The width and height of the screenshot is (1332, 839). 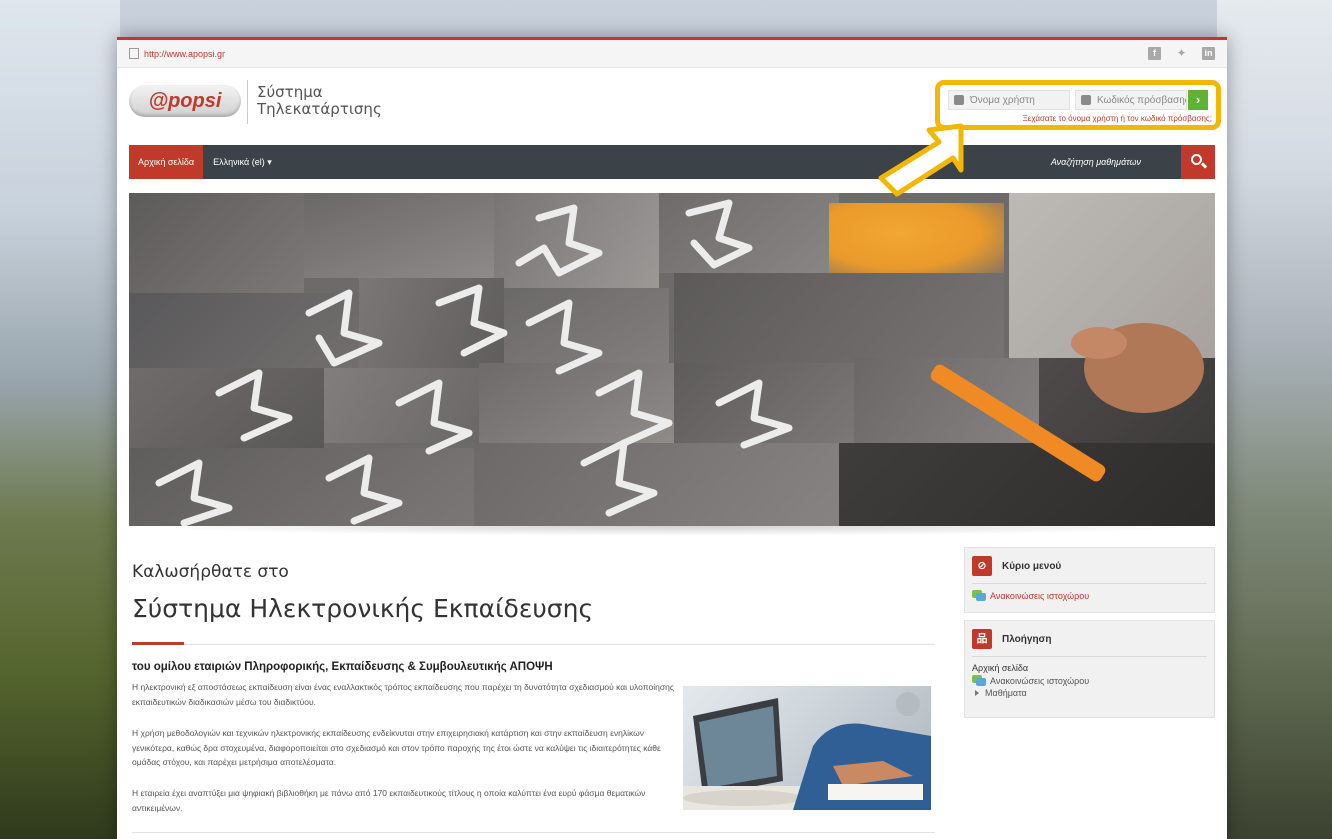 What do you see at coordinates (290, 92) in the screenshot?
I see `site-name-line1: Σύστημα` at bounding box center [290, 92].